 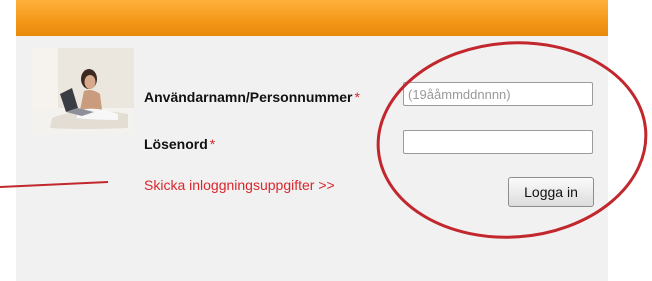 What do you see at coordinates (248, 97) in the screenshot?
I see `username-label-text: Användarnamn/Personnummer` at bounding box center [248, 97].